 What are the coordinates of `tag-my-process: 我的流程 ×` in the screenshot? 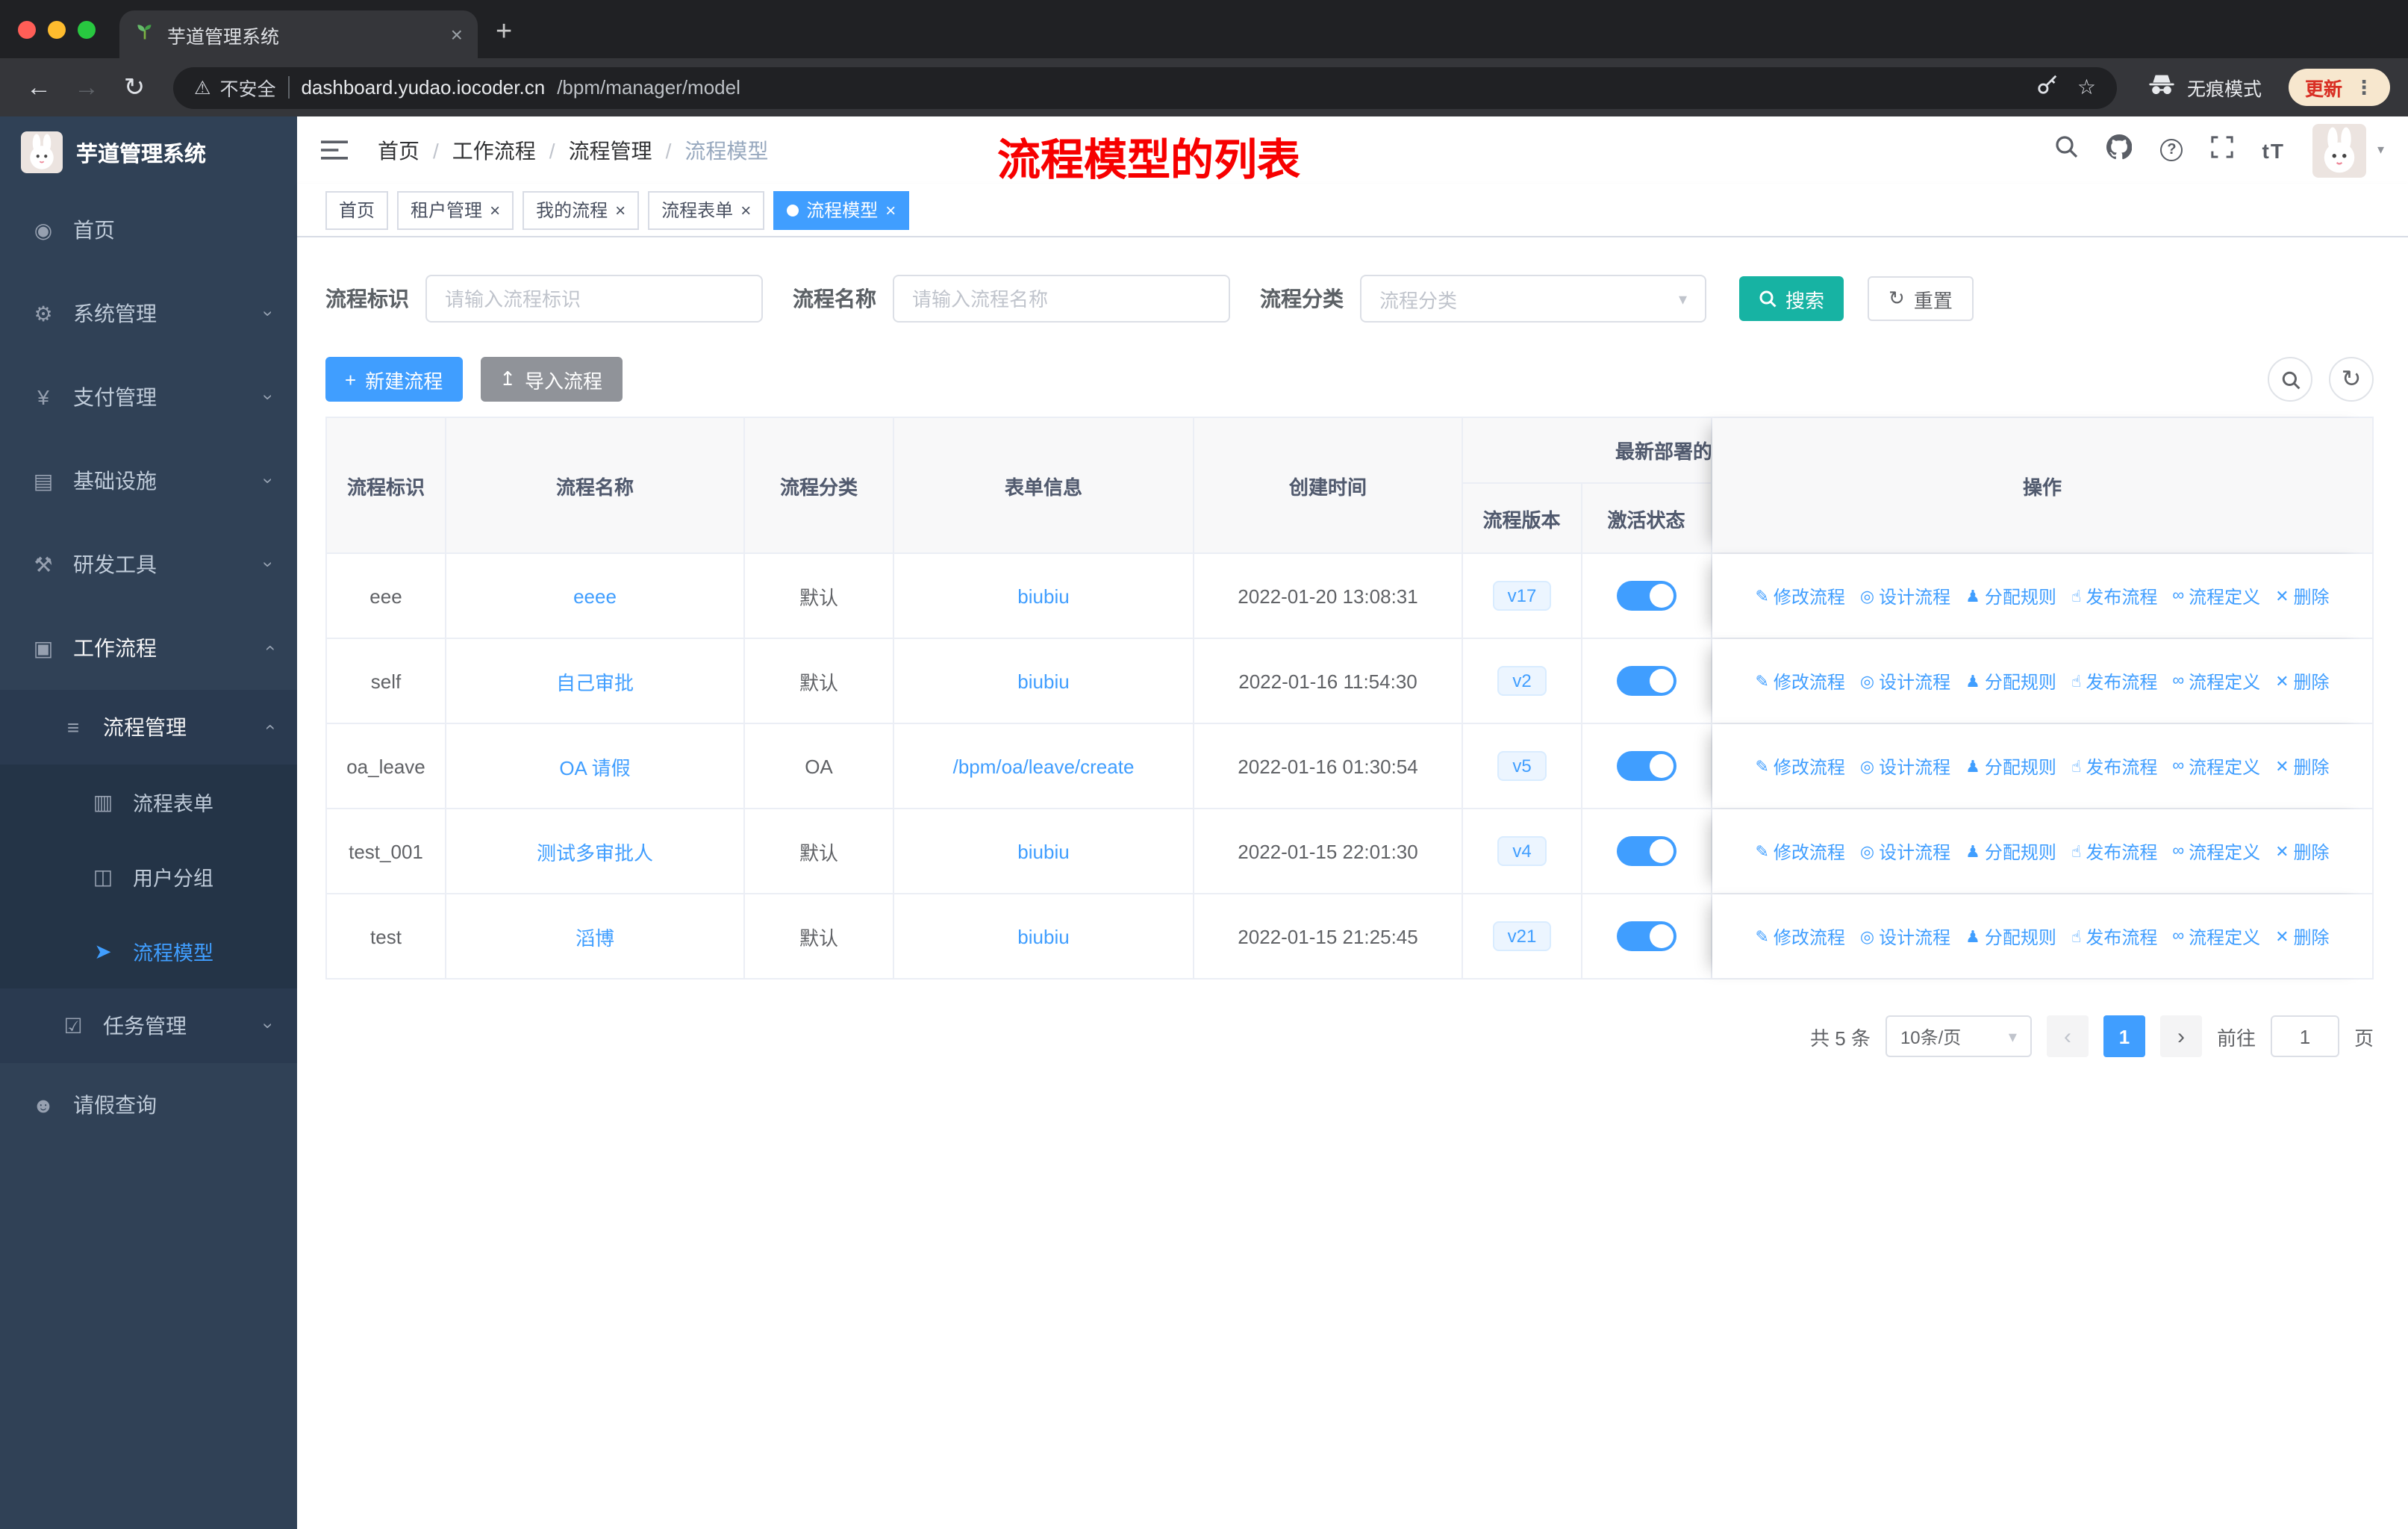 It's located at (581, 209).